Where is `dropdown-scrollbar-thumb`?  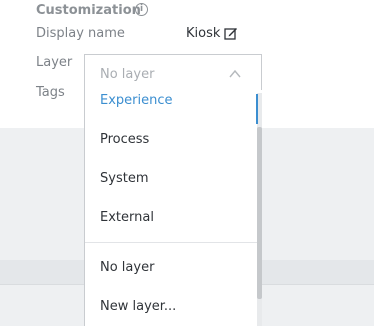 dropdown-scrollbar-thumb is located at coordinates (259, 213).